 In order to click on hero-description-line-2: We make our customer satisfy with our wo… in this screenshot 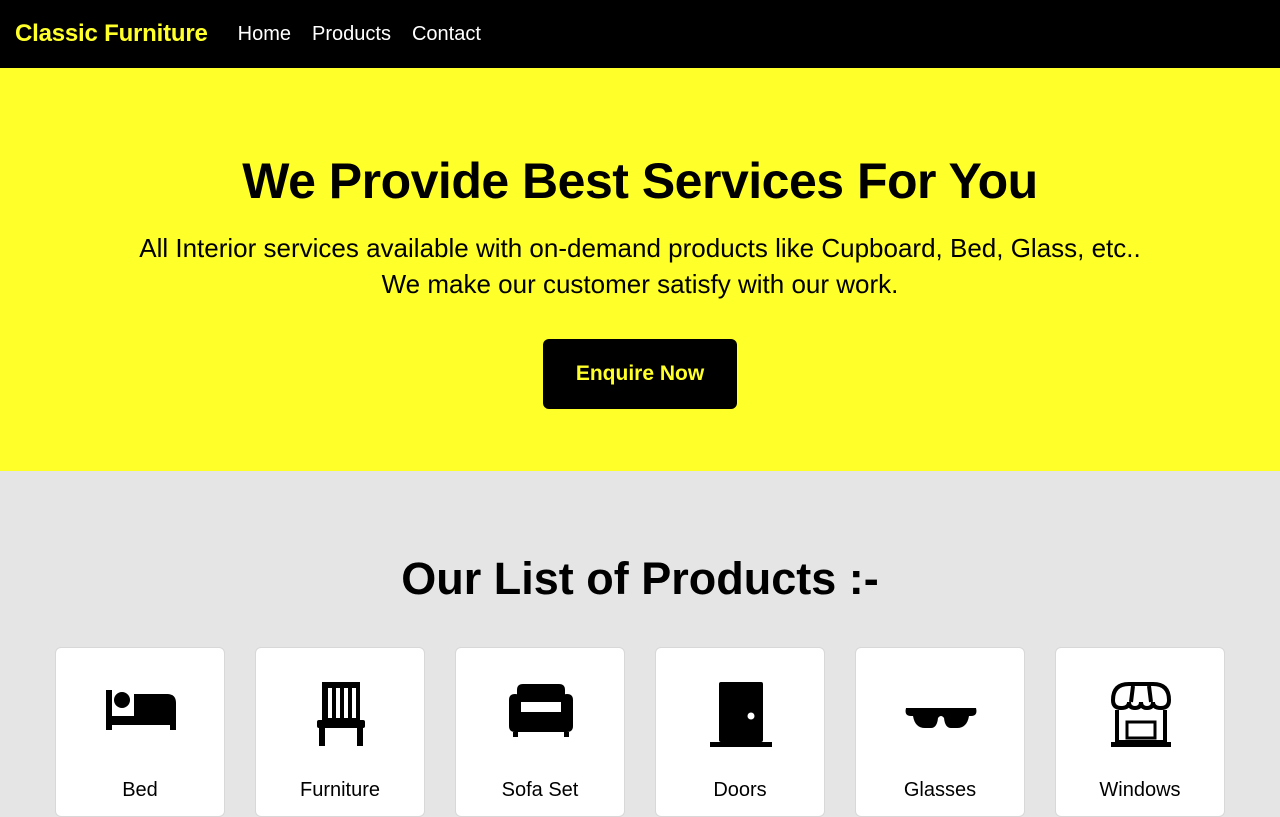, I will do `click(640, 284)`.